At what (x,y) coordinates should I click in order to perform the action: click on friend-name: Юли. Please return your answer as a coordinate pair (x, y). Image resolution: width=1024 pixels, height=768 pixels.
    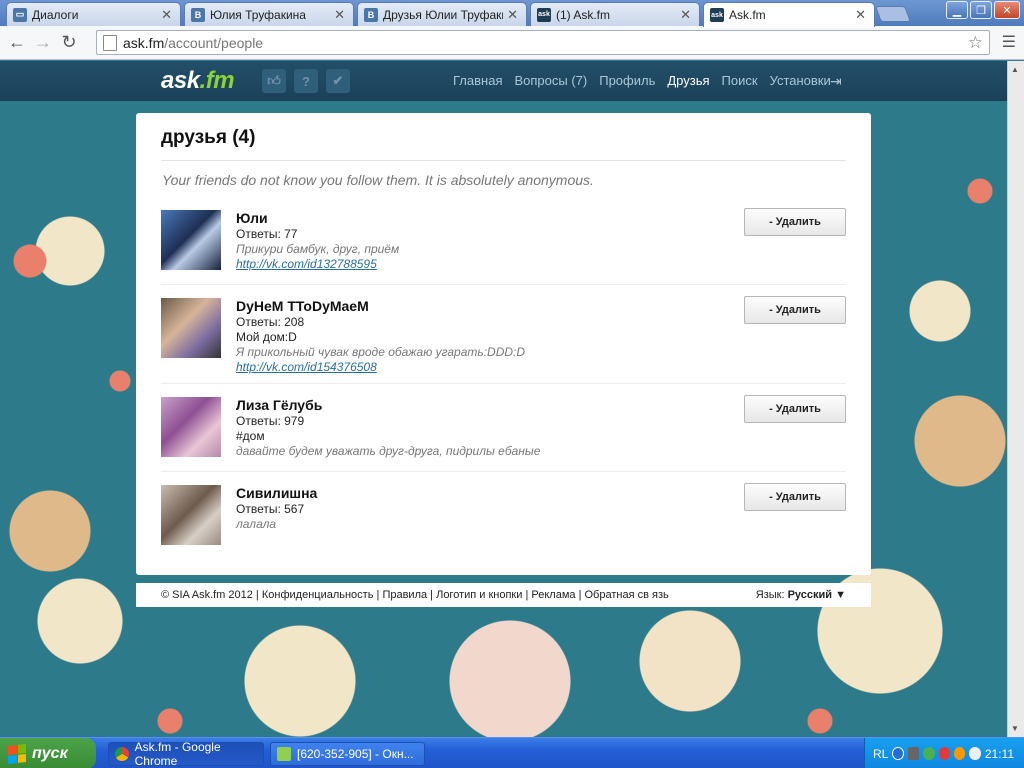
    Looking at the image, I should click on (317, 218).